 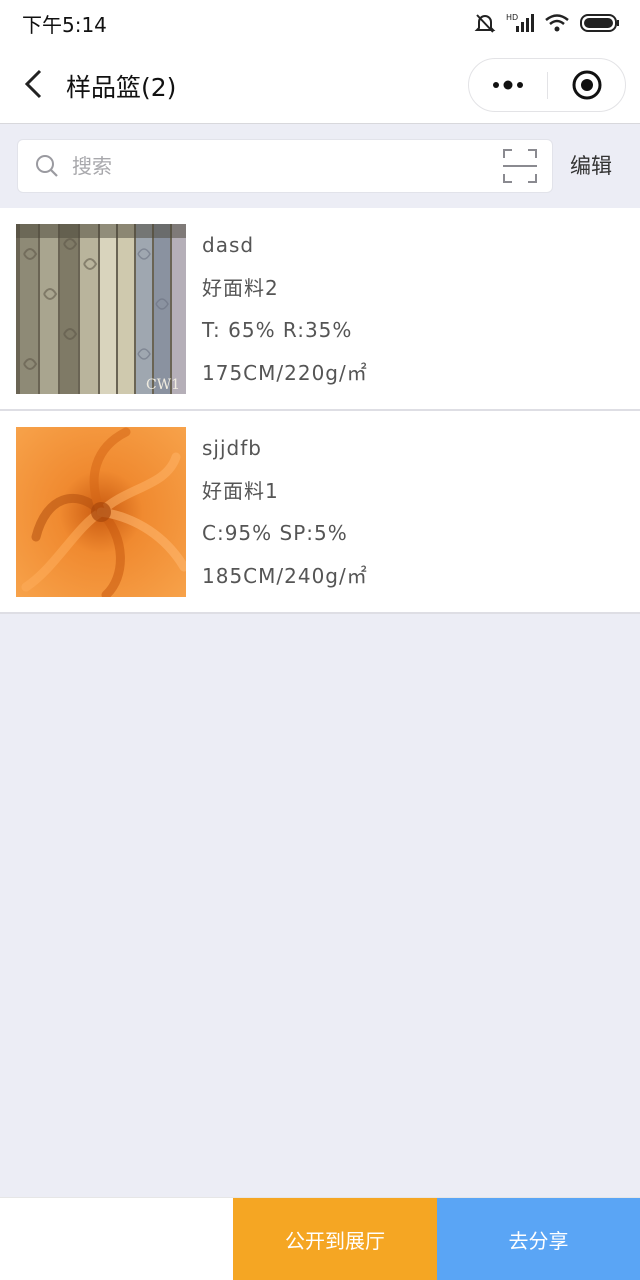 What do you see at coordinates (64, 24) in the screenshot?
I see `status-time: 下午5:14` at bounding box center [64, 24].